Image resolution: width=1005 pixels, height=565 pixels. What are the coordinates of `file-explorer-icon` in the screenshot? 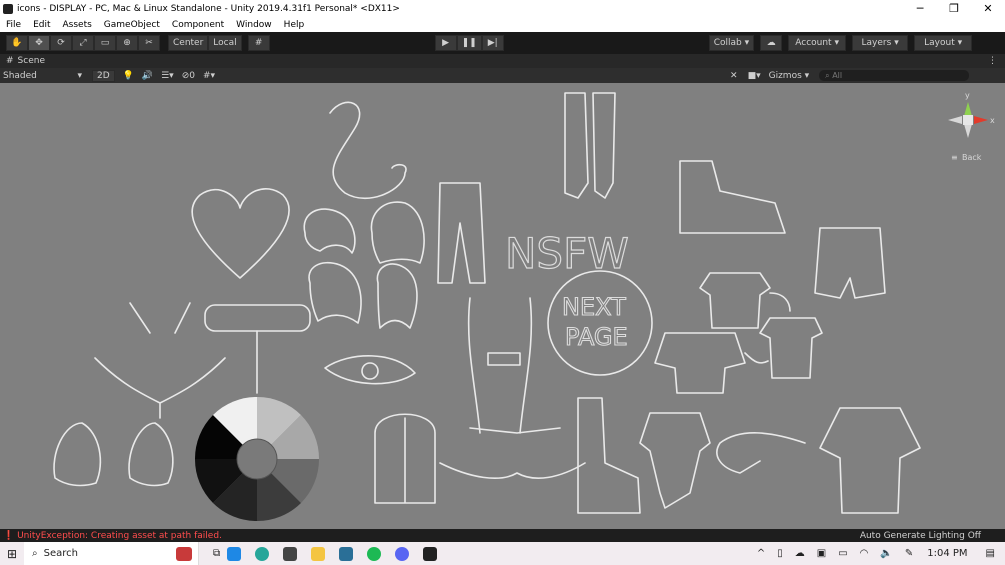 It's located at (318, 553).